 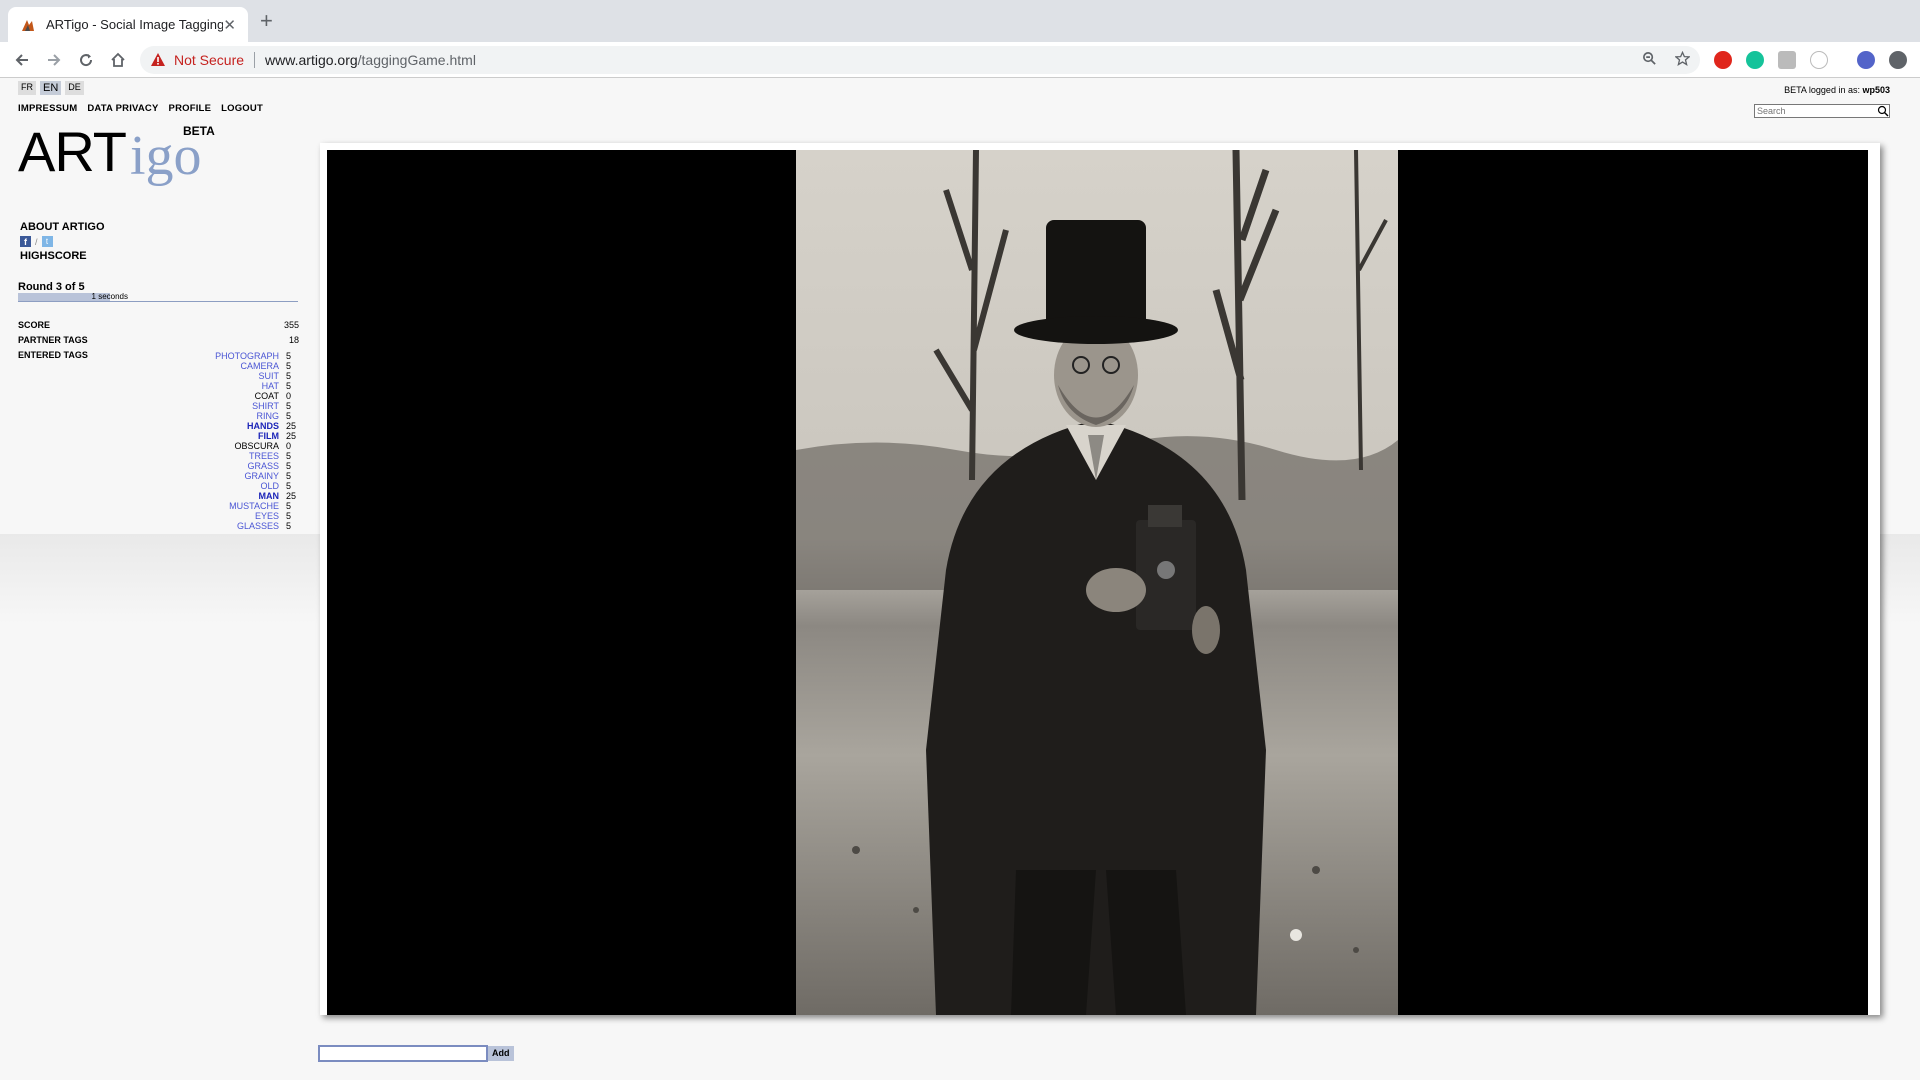 What do you see at coordinates (1898, 60) in the screenshot?
I see `update-icon` at bounding box center [1898, 60].